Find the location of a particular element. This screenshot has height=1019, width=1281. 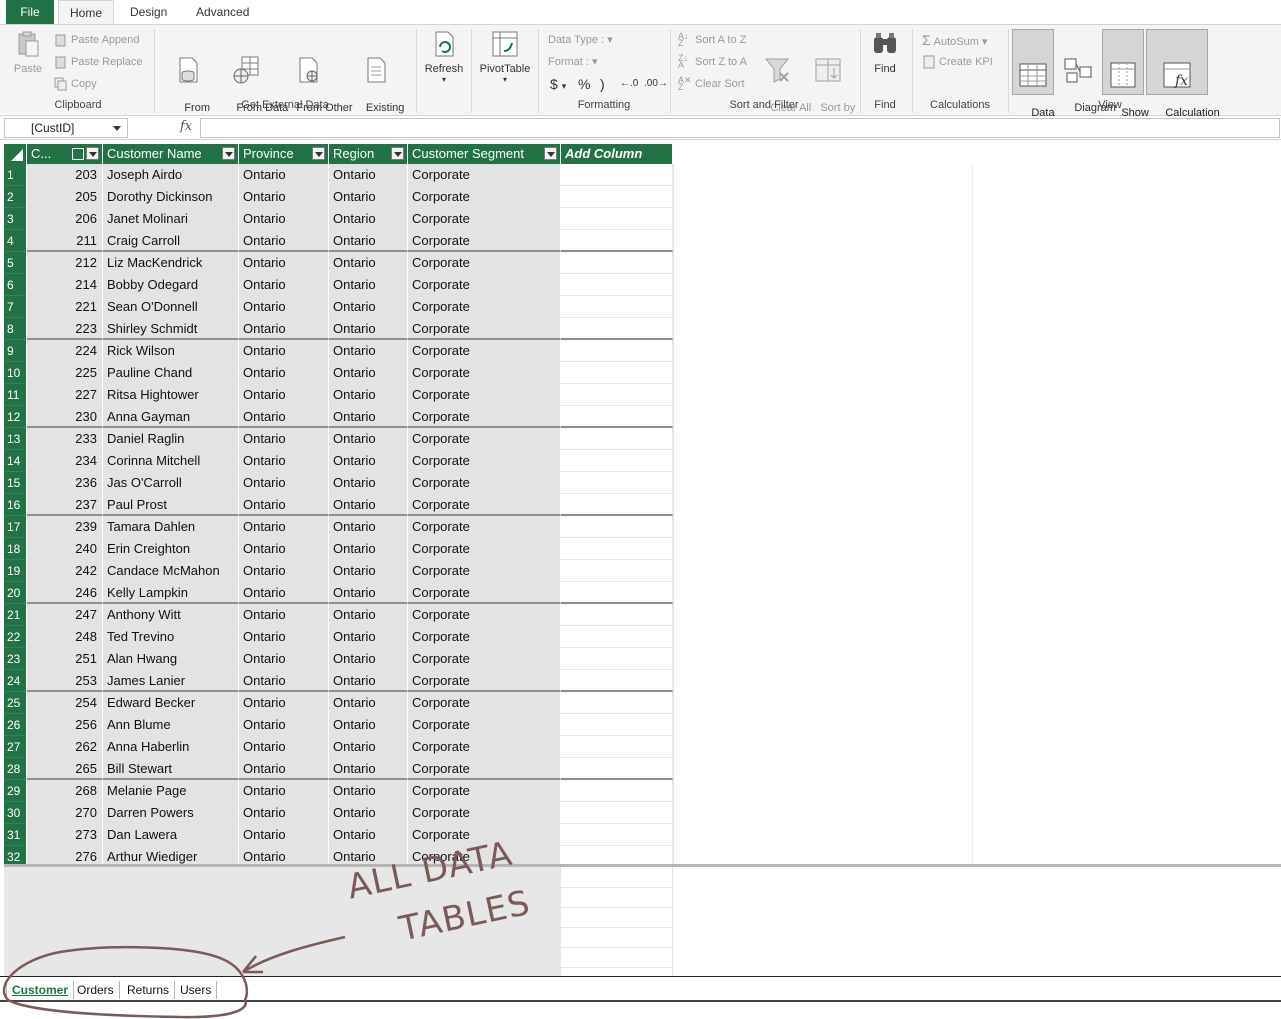

show-hidden-button: Show Hidden is located at coordinates (1125, 80).